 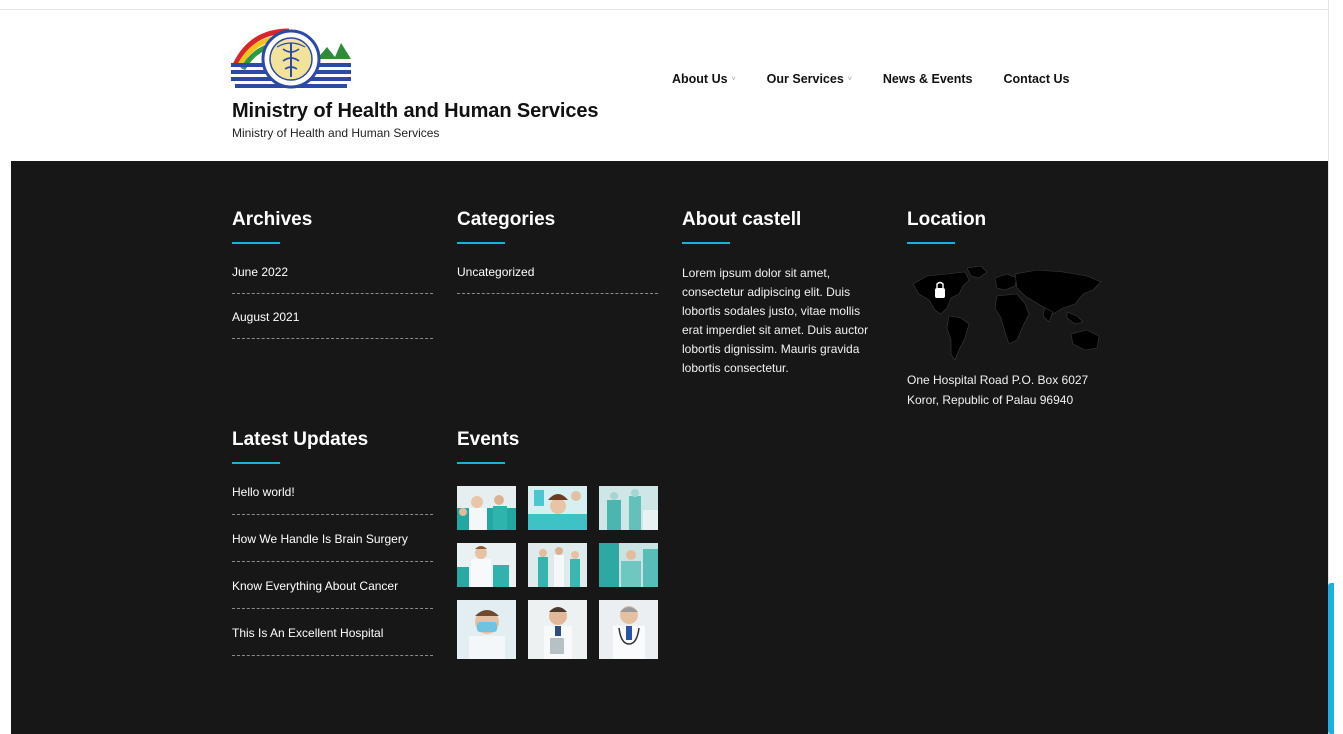 What do you see at coordinates (272, 219) in the screenshot?
I see `widget-title: Archives` at bounding box center [272, 219].